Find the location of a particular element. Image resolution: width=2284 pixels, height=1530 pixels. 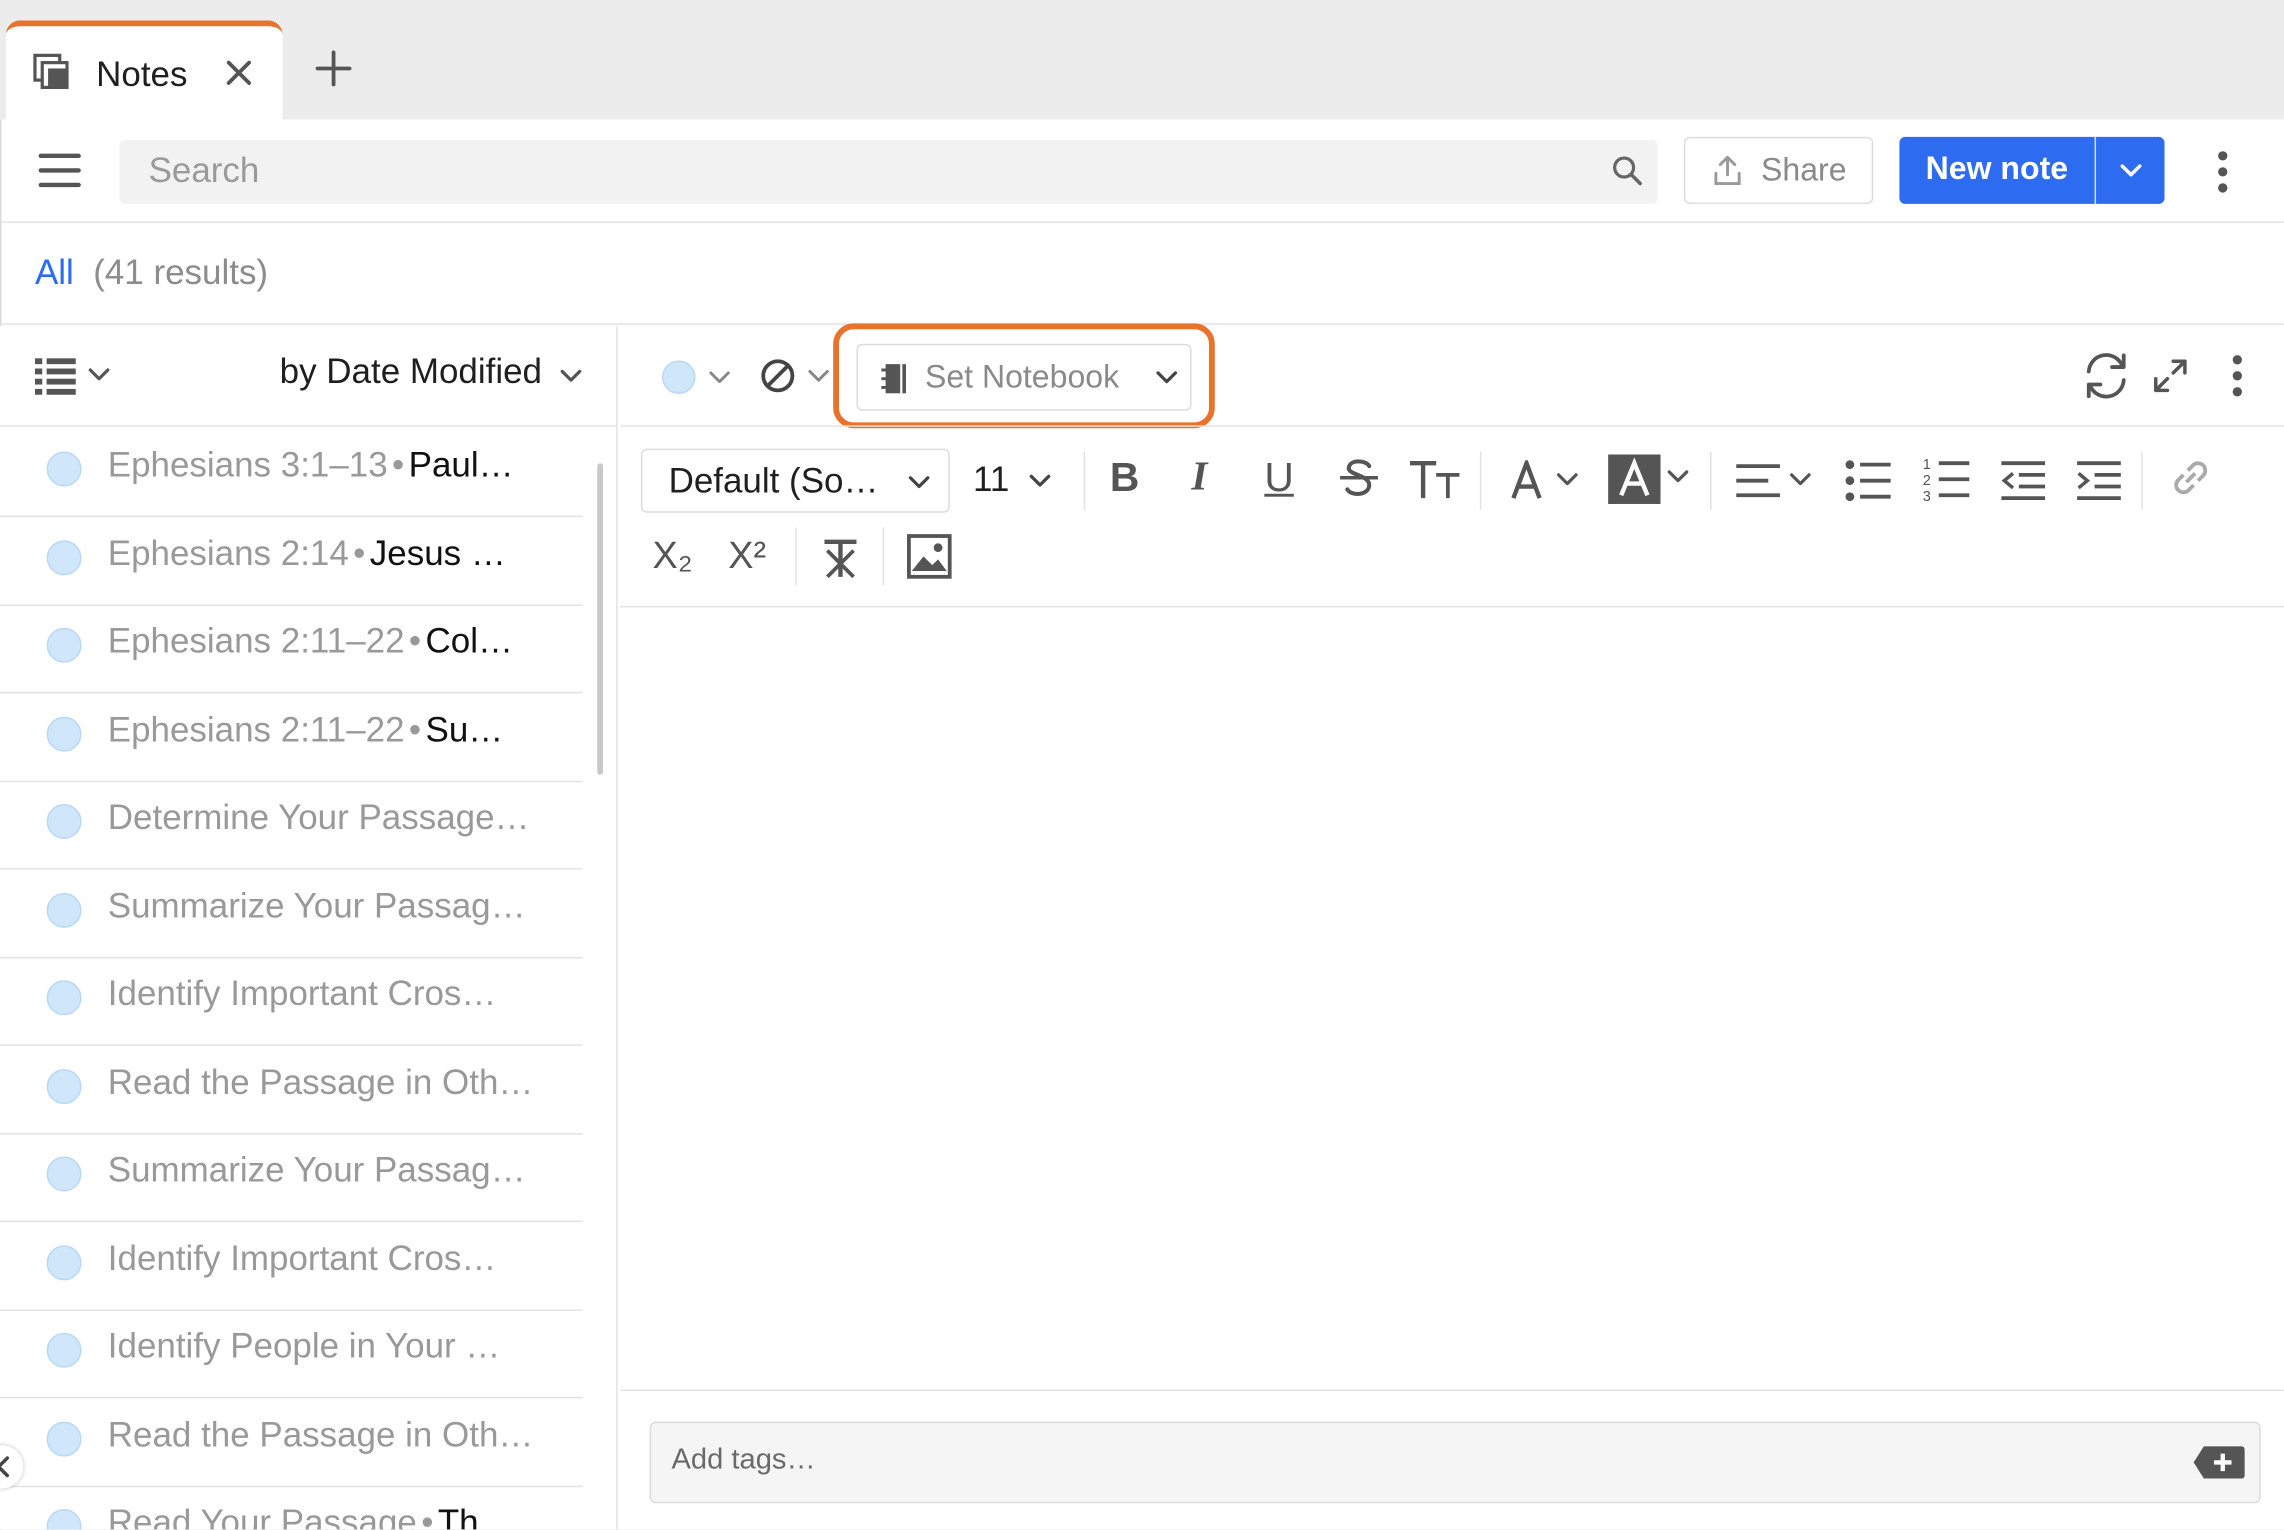

font-size-select: 11 is located at coordinates (991, 480).